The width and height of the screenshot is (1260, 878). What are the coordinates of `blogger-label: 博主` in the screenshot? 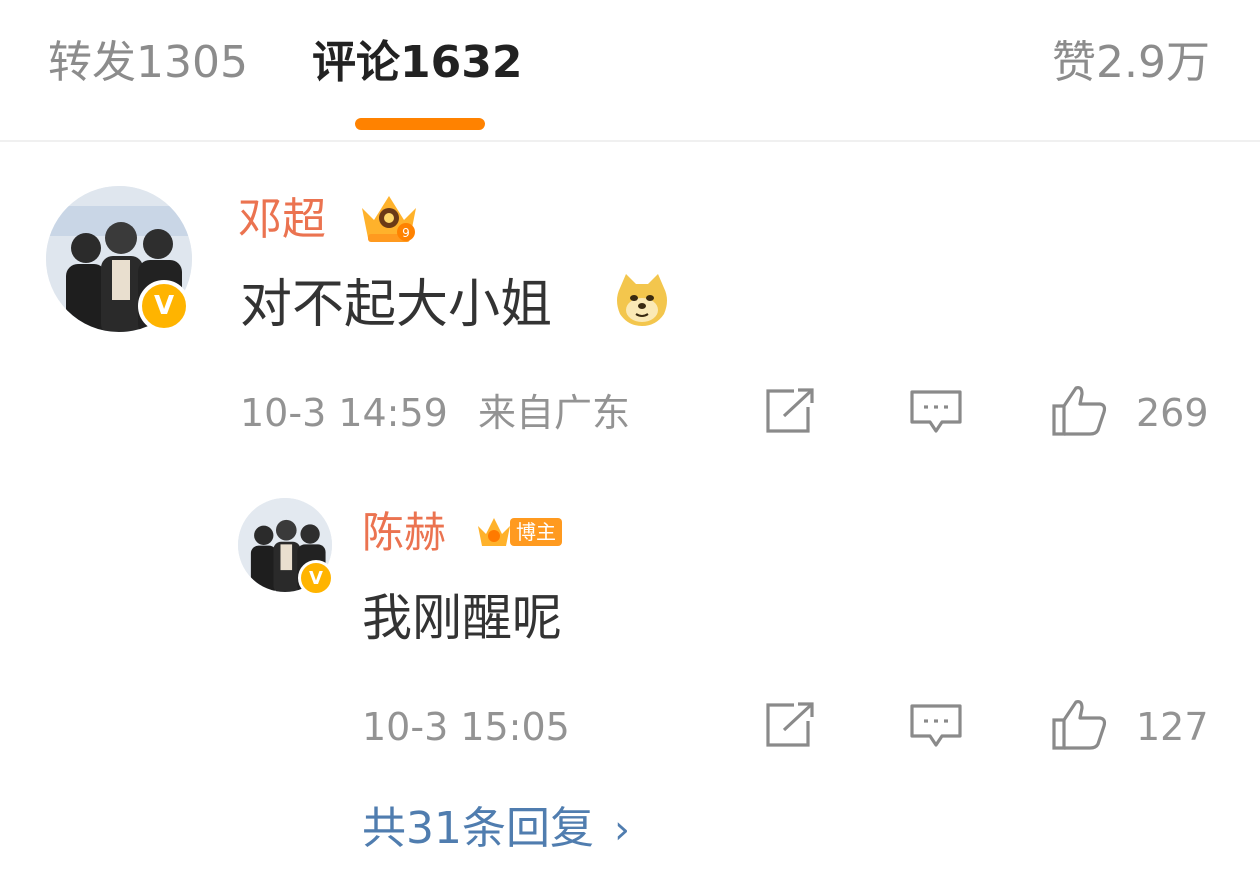 It's located at (536, 532).